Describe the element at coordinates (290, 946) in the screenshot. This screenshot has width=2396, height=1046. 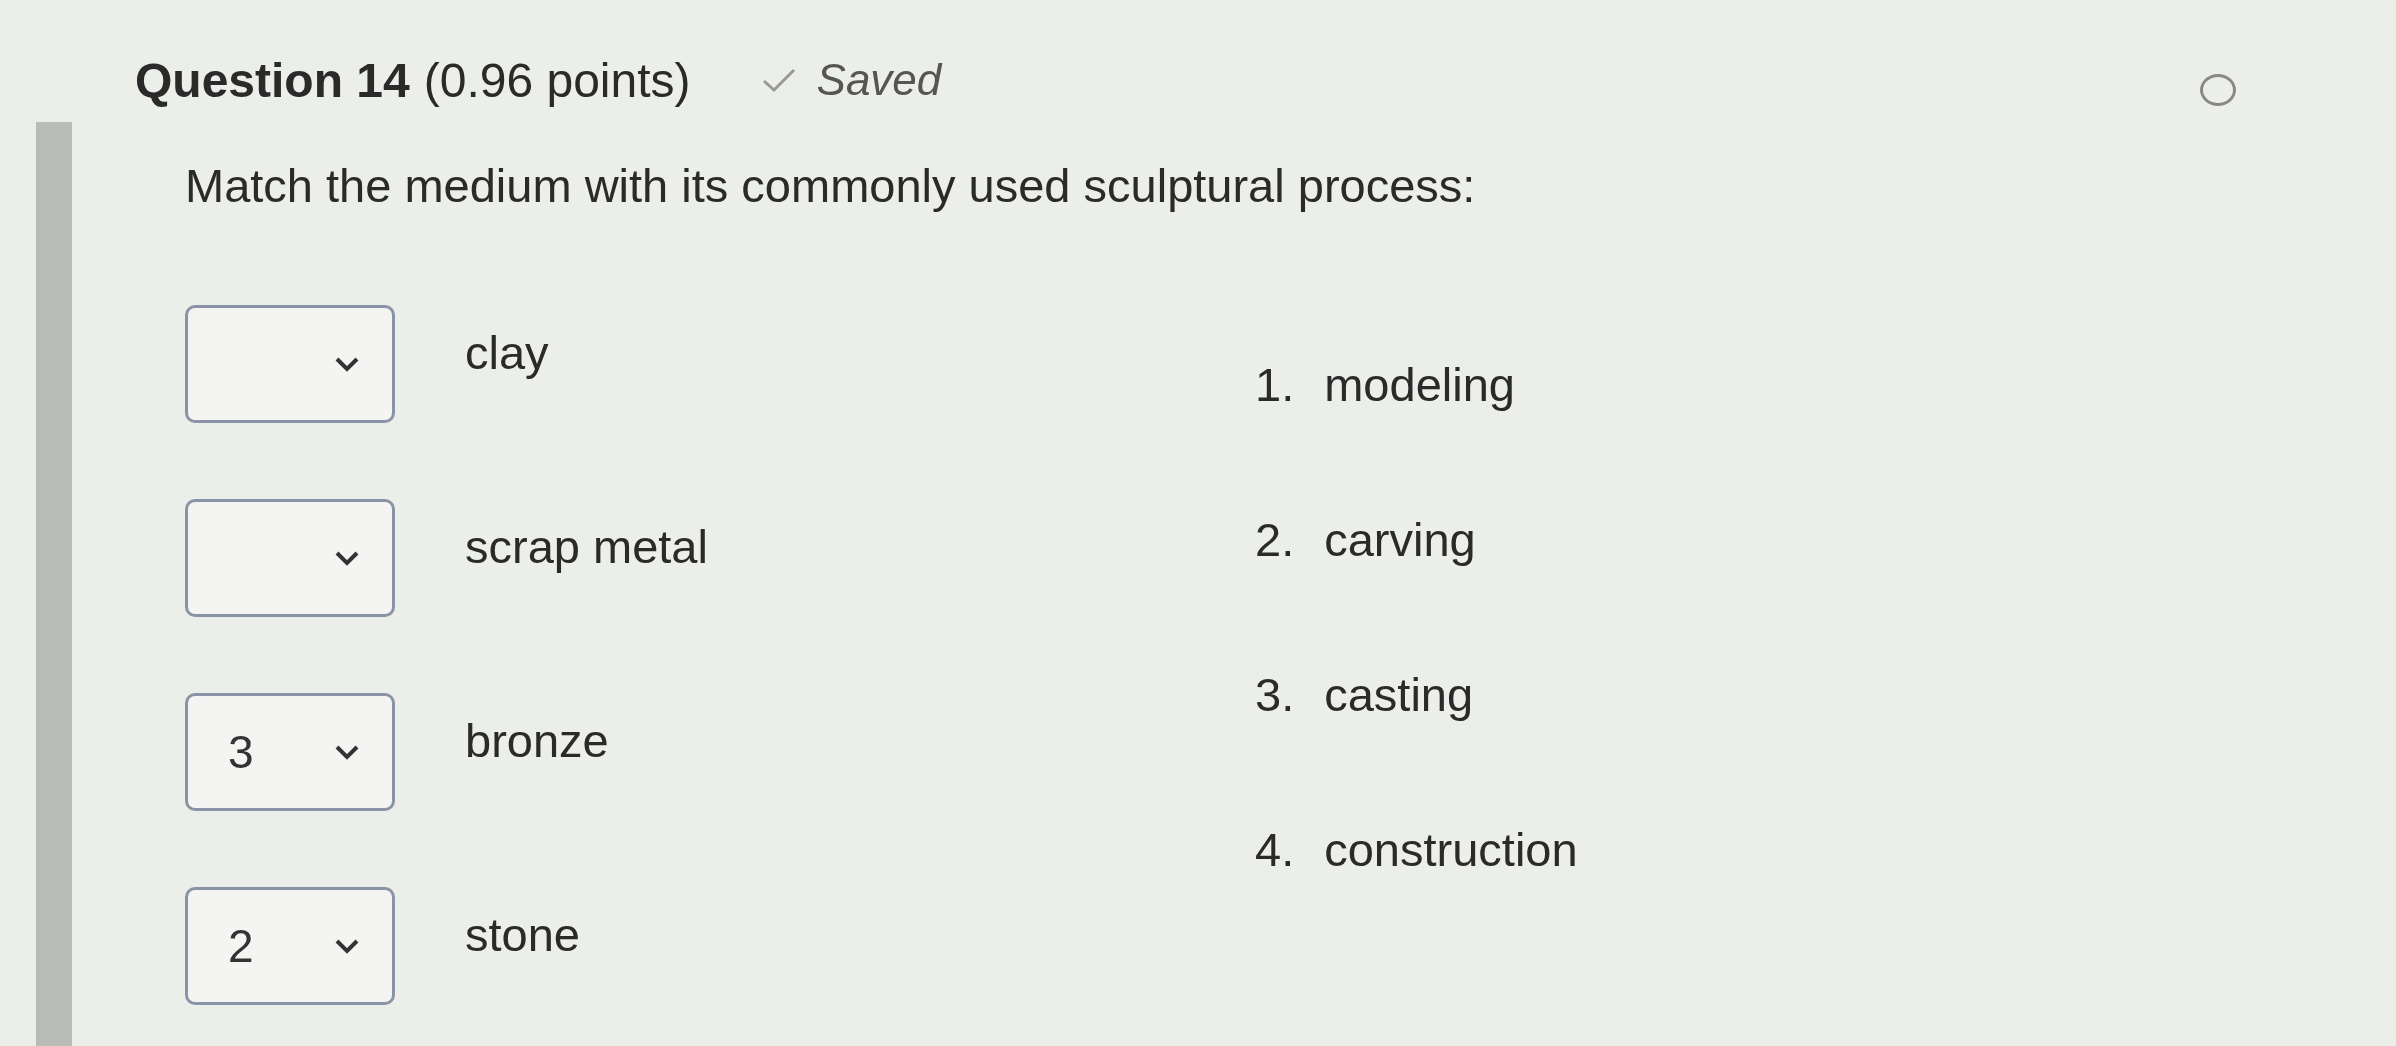
I see `answer-dropdown: 2` at that location.